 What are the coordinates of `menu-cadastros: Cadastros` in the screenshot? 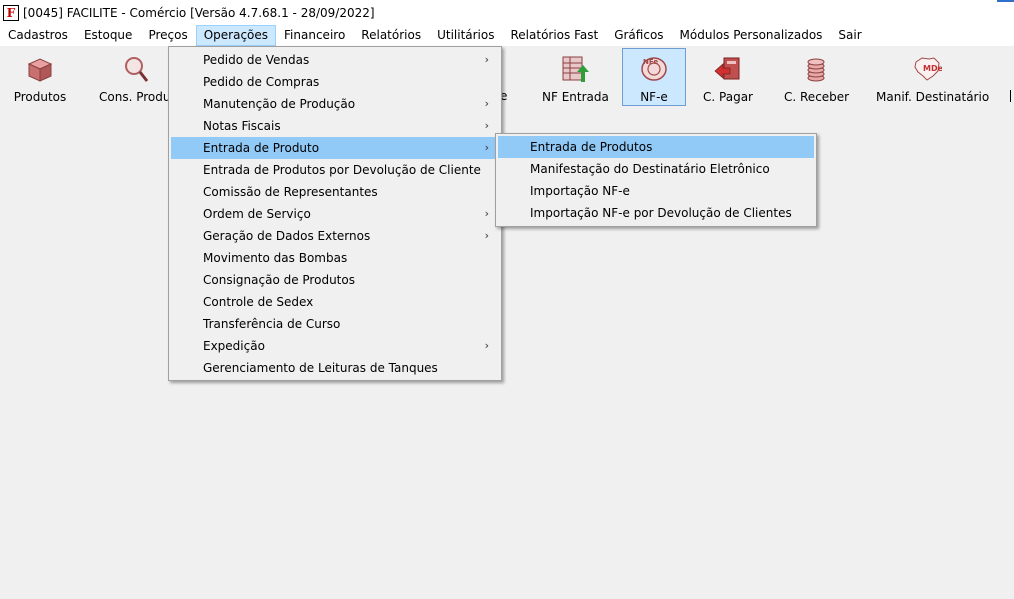 It's located at (38, 35).